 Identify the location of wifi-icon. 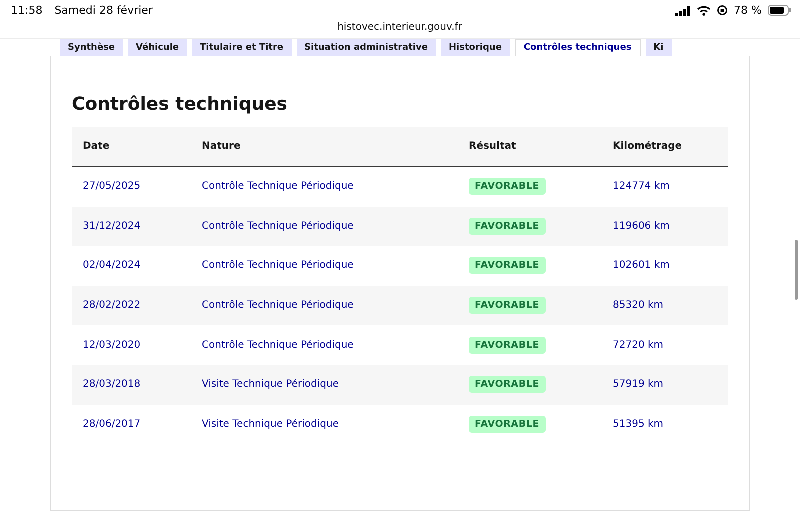
(704, 11).